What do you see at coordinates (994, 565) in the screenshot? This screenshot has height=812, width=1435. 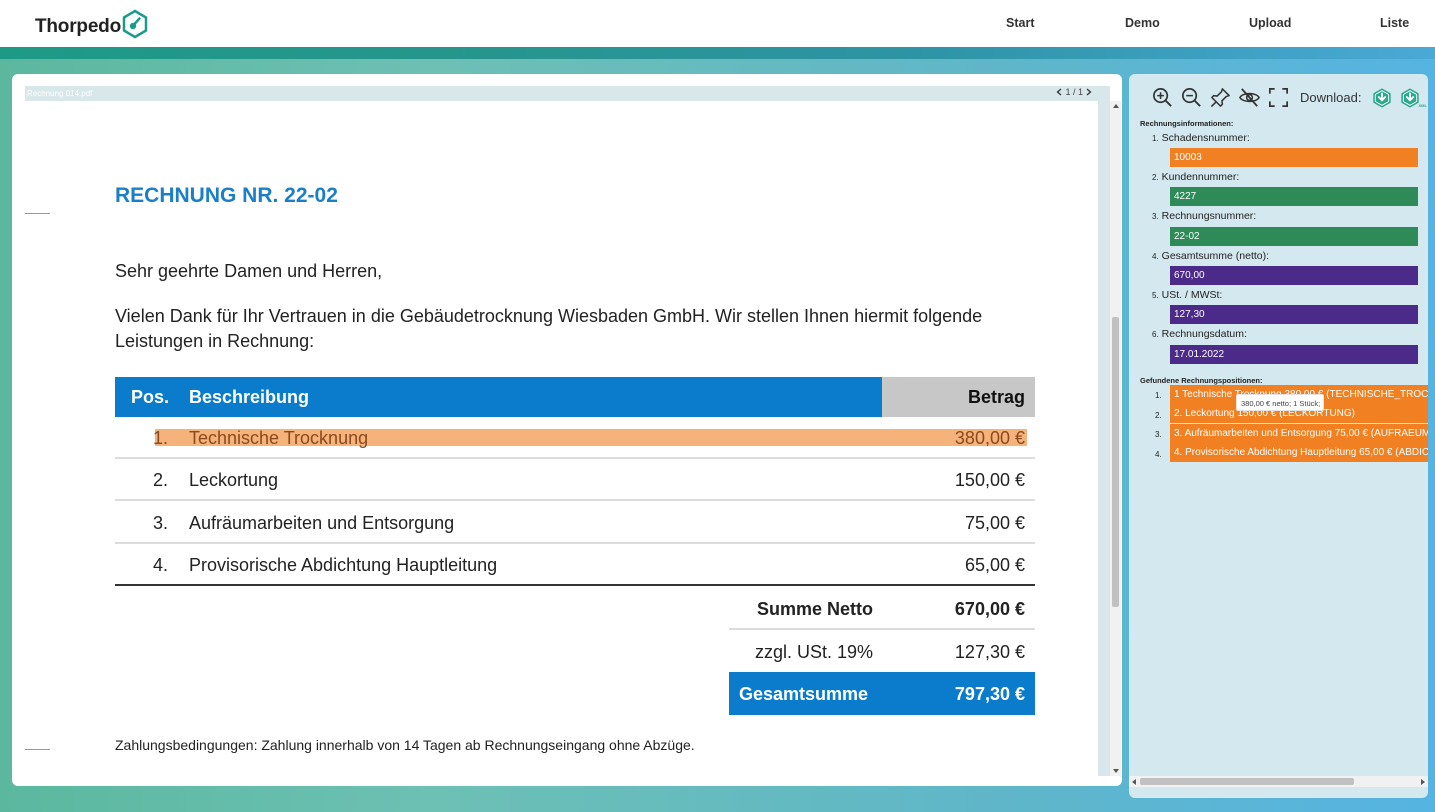 I see `row-amount: 65,00 €` at bounding box center [994, 565].